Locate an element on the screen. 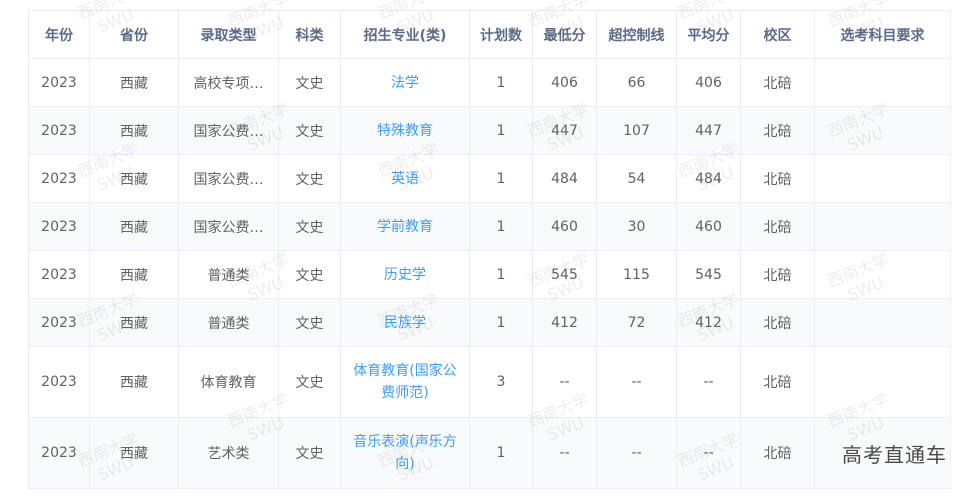 Image resolution: width=977 pixels, height=498 pixels. avg-score-cell: 545 is located at coordinates (708, 274).